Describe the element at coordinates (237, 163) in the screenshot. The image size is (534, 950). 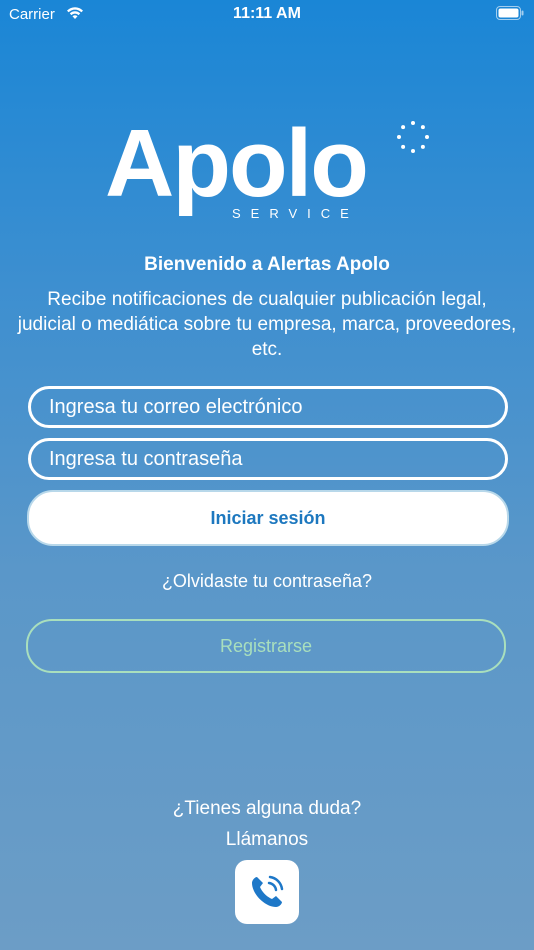
I see `logo-wordmark: Apolo` at that location.